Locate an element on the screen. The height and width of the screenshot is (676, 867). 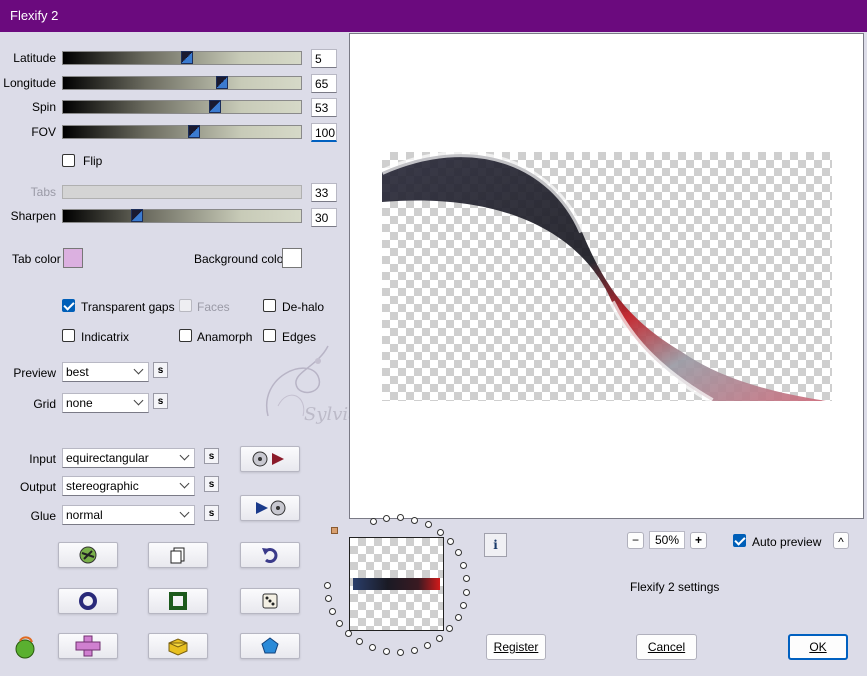
grid-save-button: s is located at coordinates (160, 401).